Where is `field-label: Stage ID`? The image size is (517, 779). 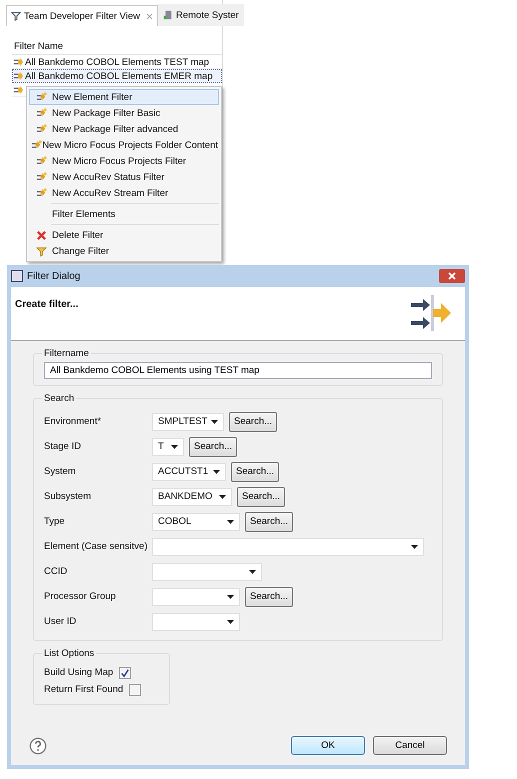
field-label: Stage ID is located at coordinates (63, 446).